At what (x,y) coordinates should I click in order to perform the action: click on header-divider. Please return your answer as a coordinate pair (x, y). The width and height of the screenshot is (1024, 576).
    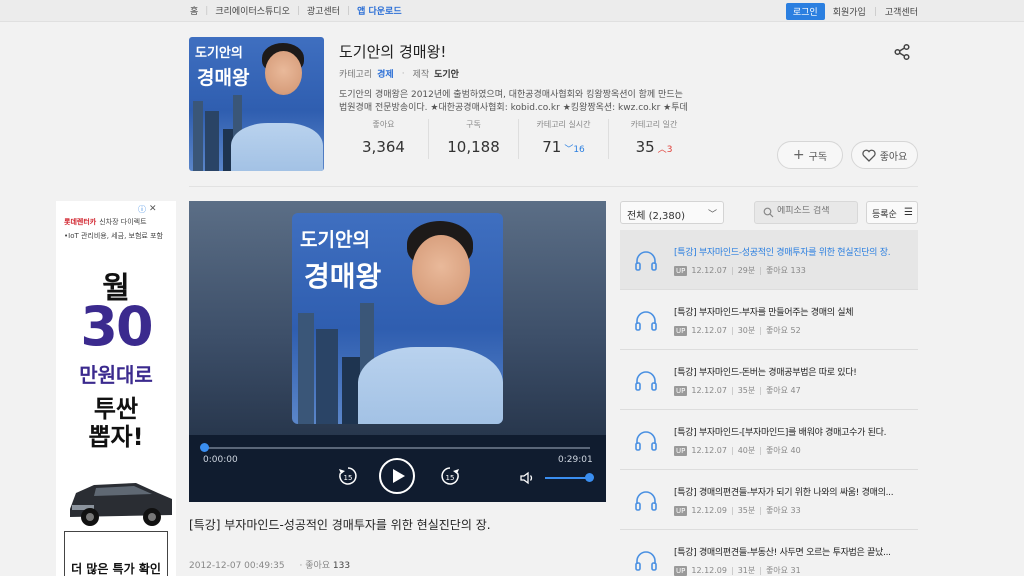
    Looking at the image, I should click on (553, 186).